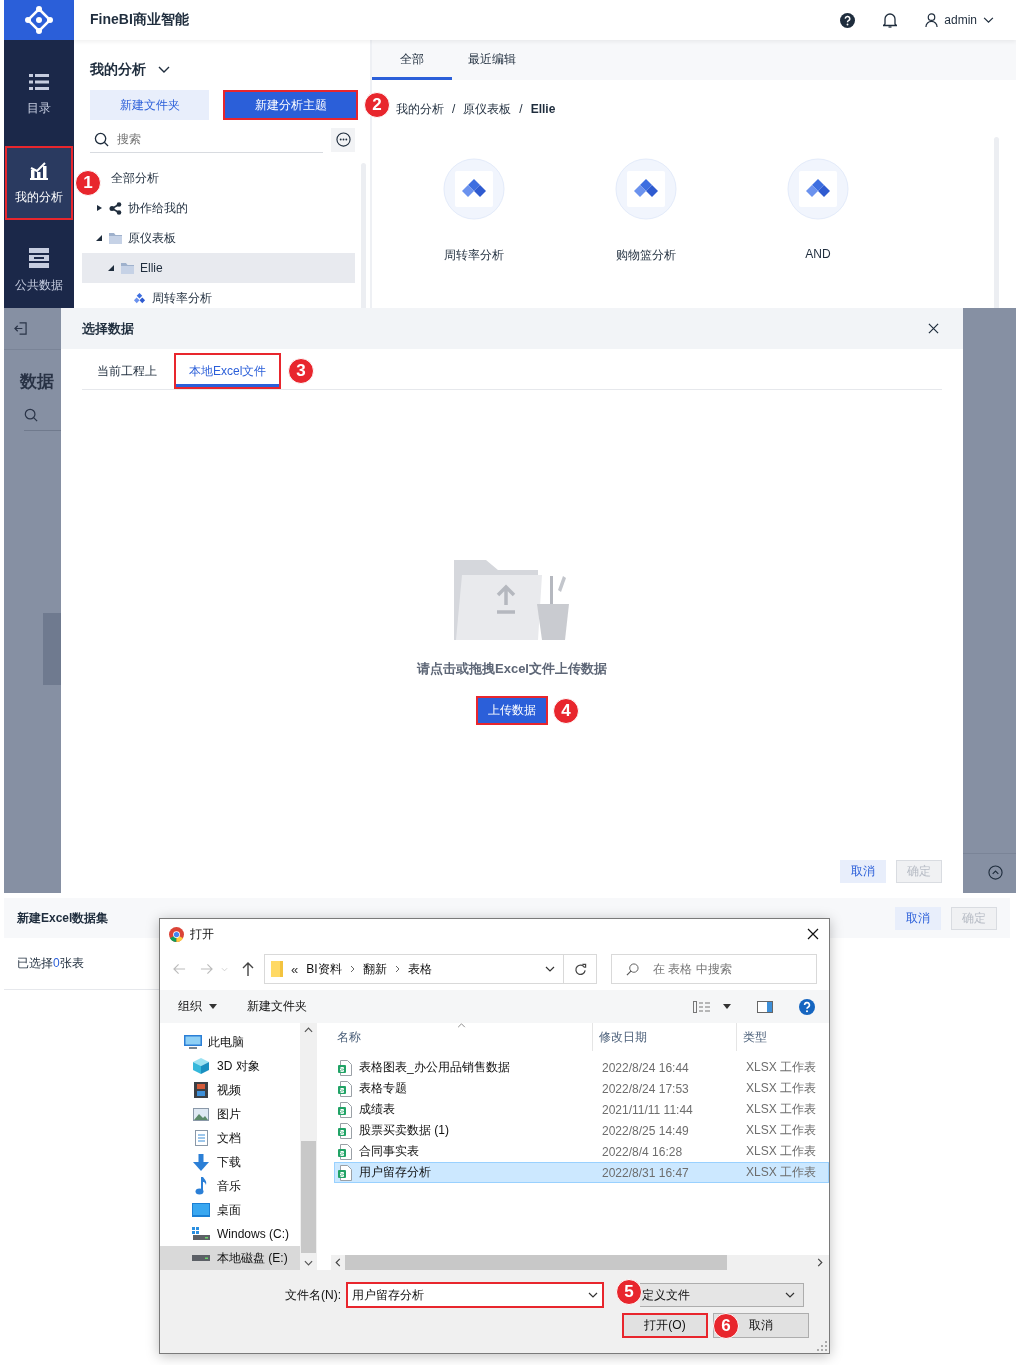 This screenshot has height=1365, width=1016. What do you see at coordinates (512, 710) in the screenshot?
I see `upload-button: 上传数据` at bounding box center [512, 710].